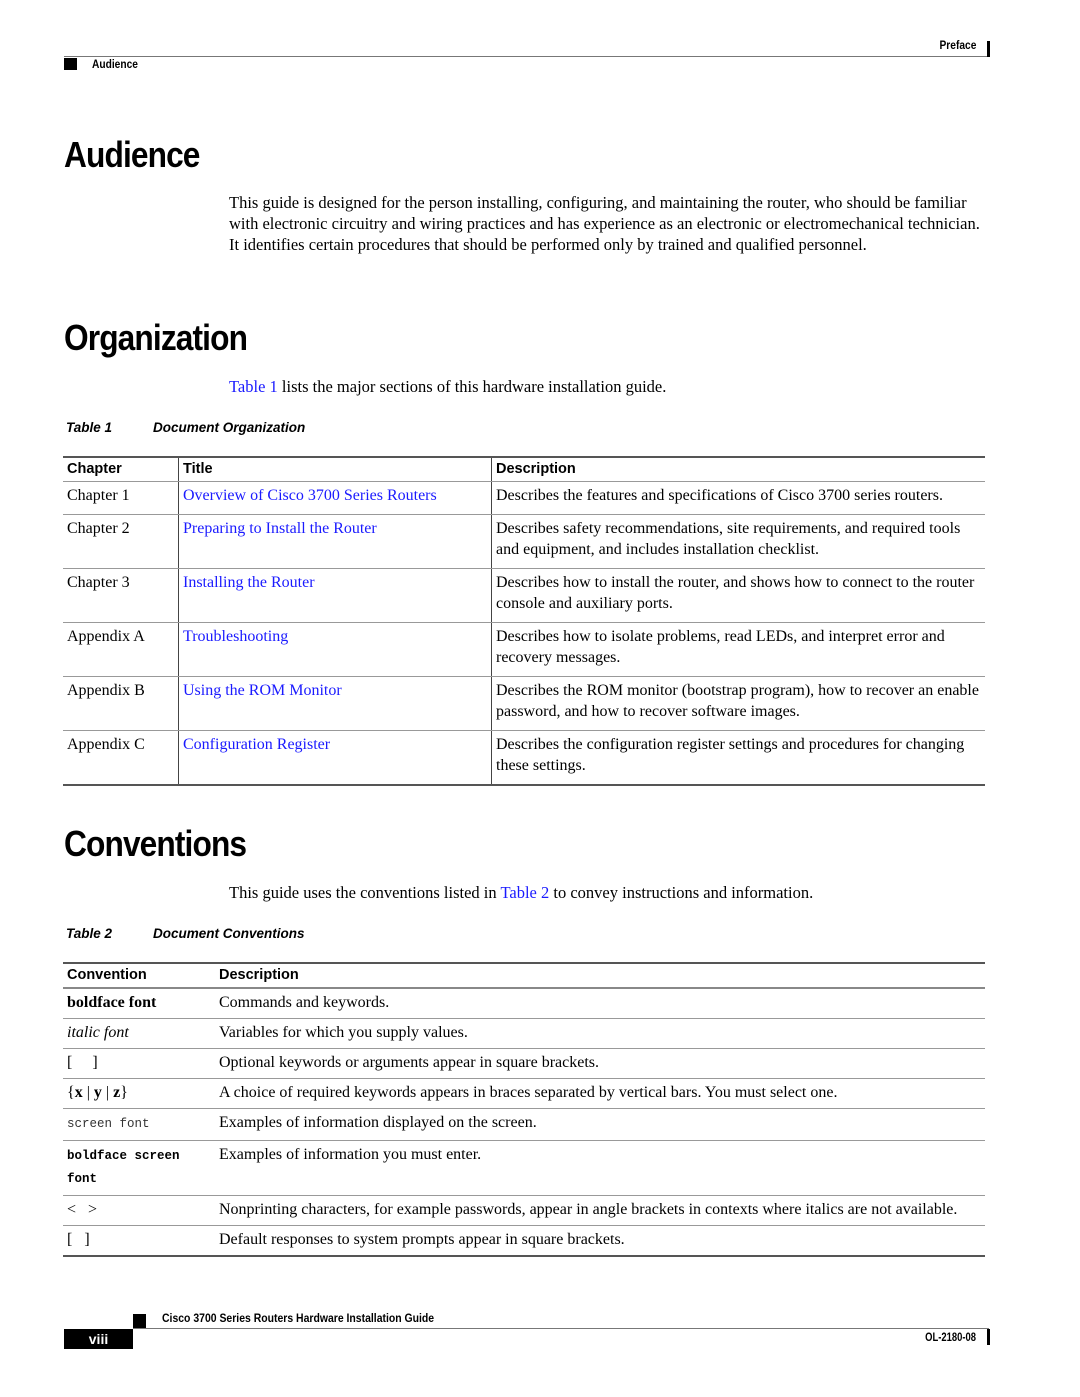 The width and height of the screenshot is (1080, 1397). I want to click on convention-sample: {x | y | z}, so click(97, 1092).